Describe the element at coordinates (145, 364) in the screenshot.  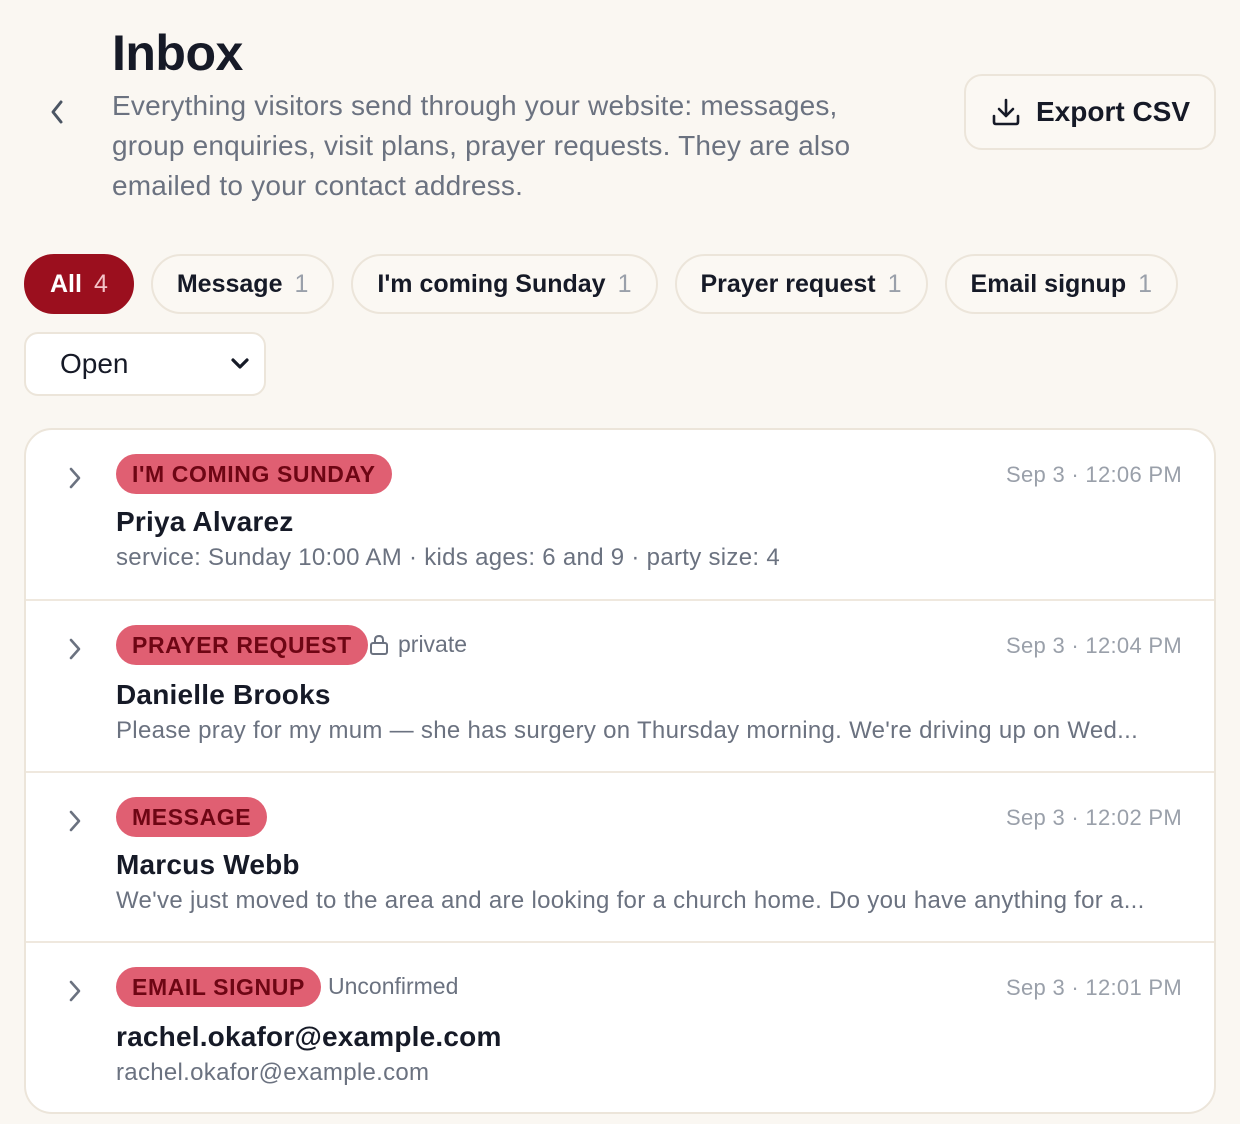
I see `status-select: Open` at that location.